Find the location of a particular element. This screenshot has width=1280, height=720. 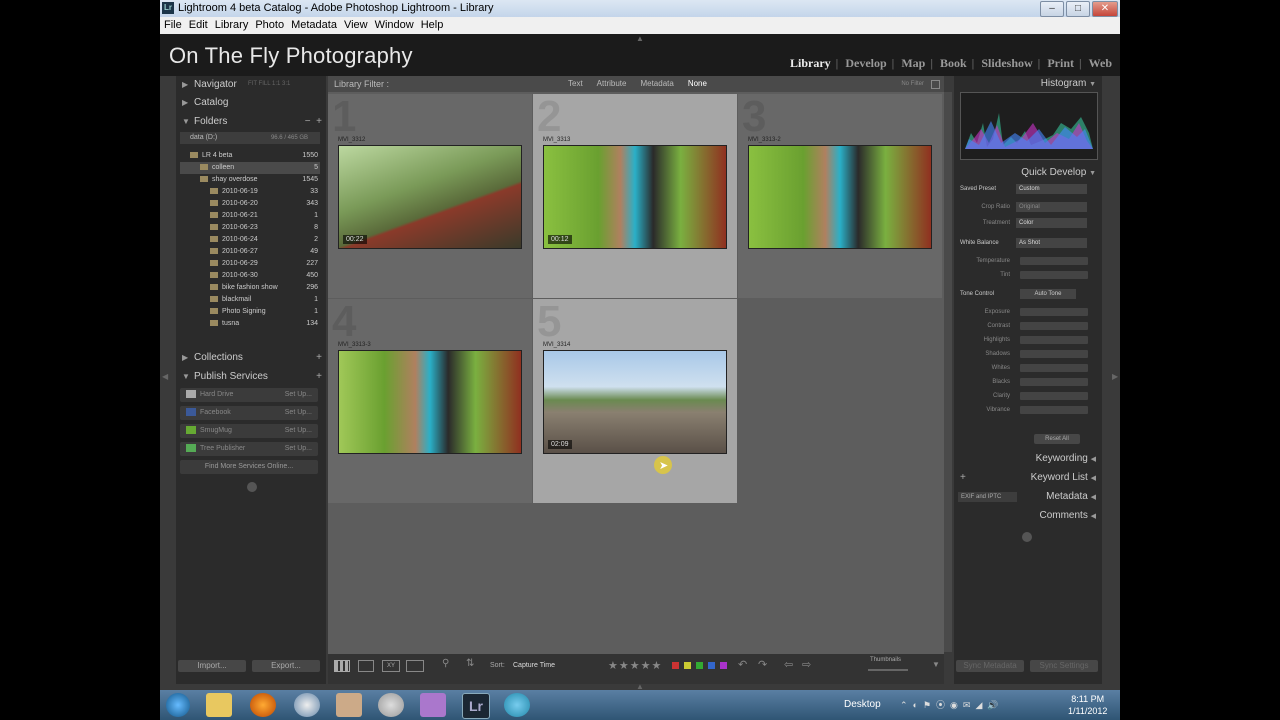

sync-metadata-button: Sync Metadata is located at coordinates (990, 666).